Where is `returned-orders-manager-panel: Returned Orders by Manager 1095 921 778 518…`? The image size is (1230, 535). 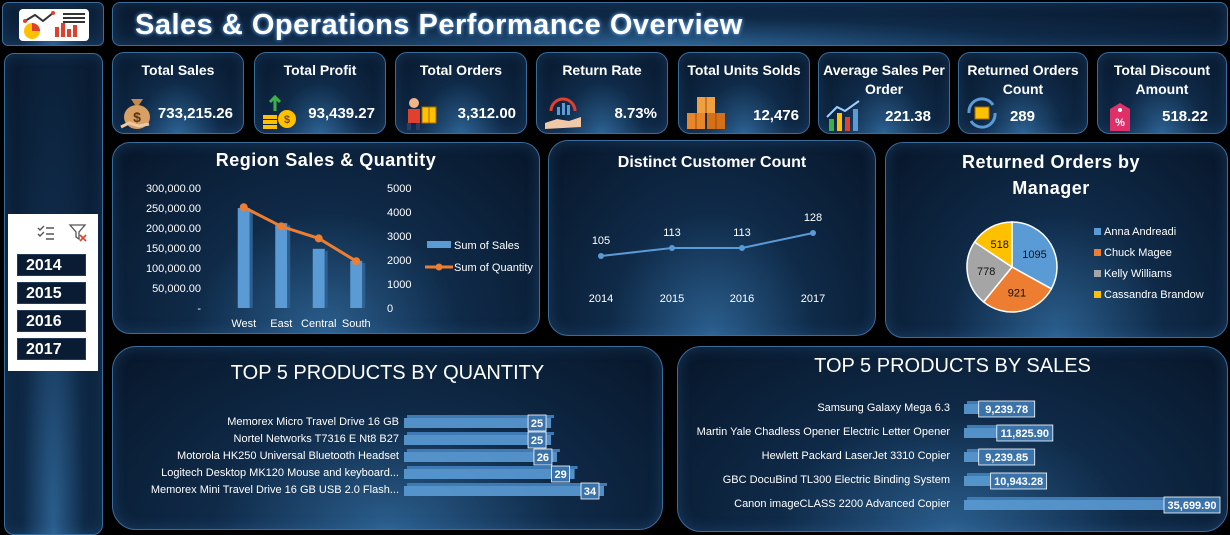
returned-orders-manager-panel: Returned Orders by Manager 1095 921 778 518… is located at coordinates (1056, 240).